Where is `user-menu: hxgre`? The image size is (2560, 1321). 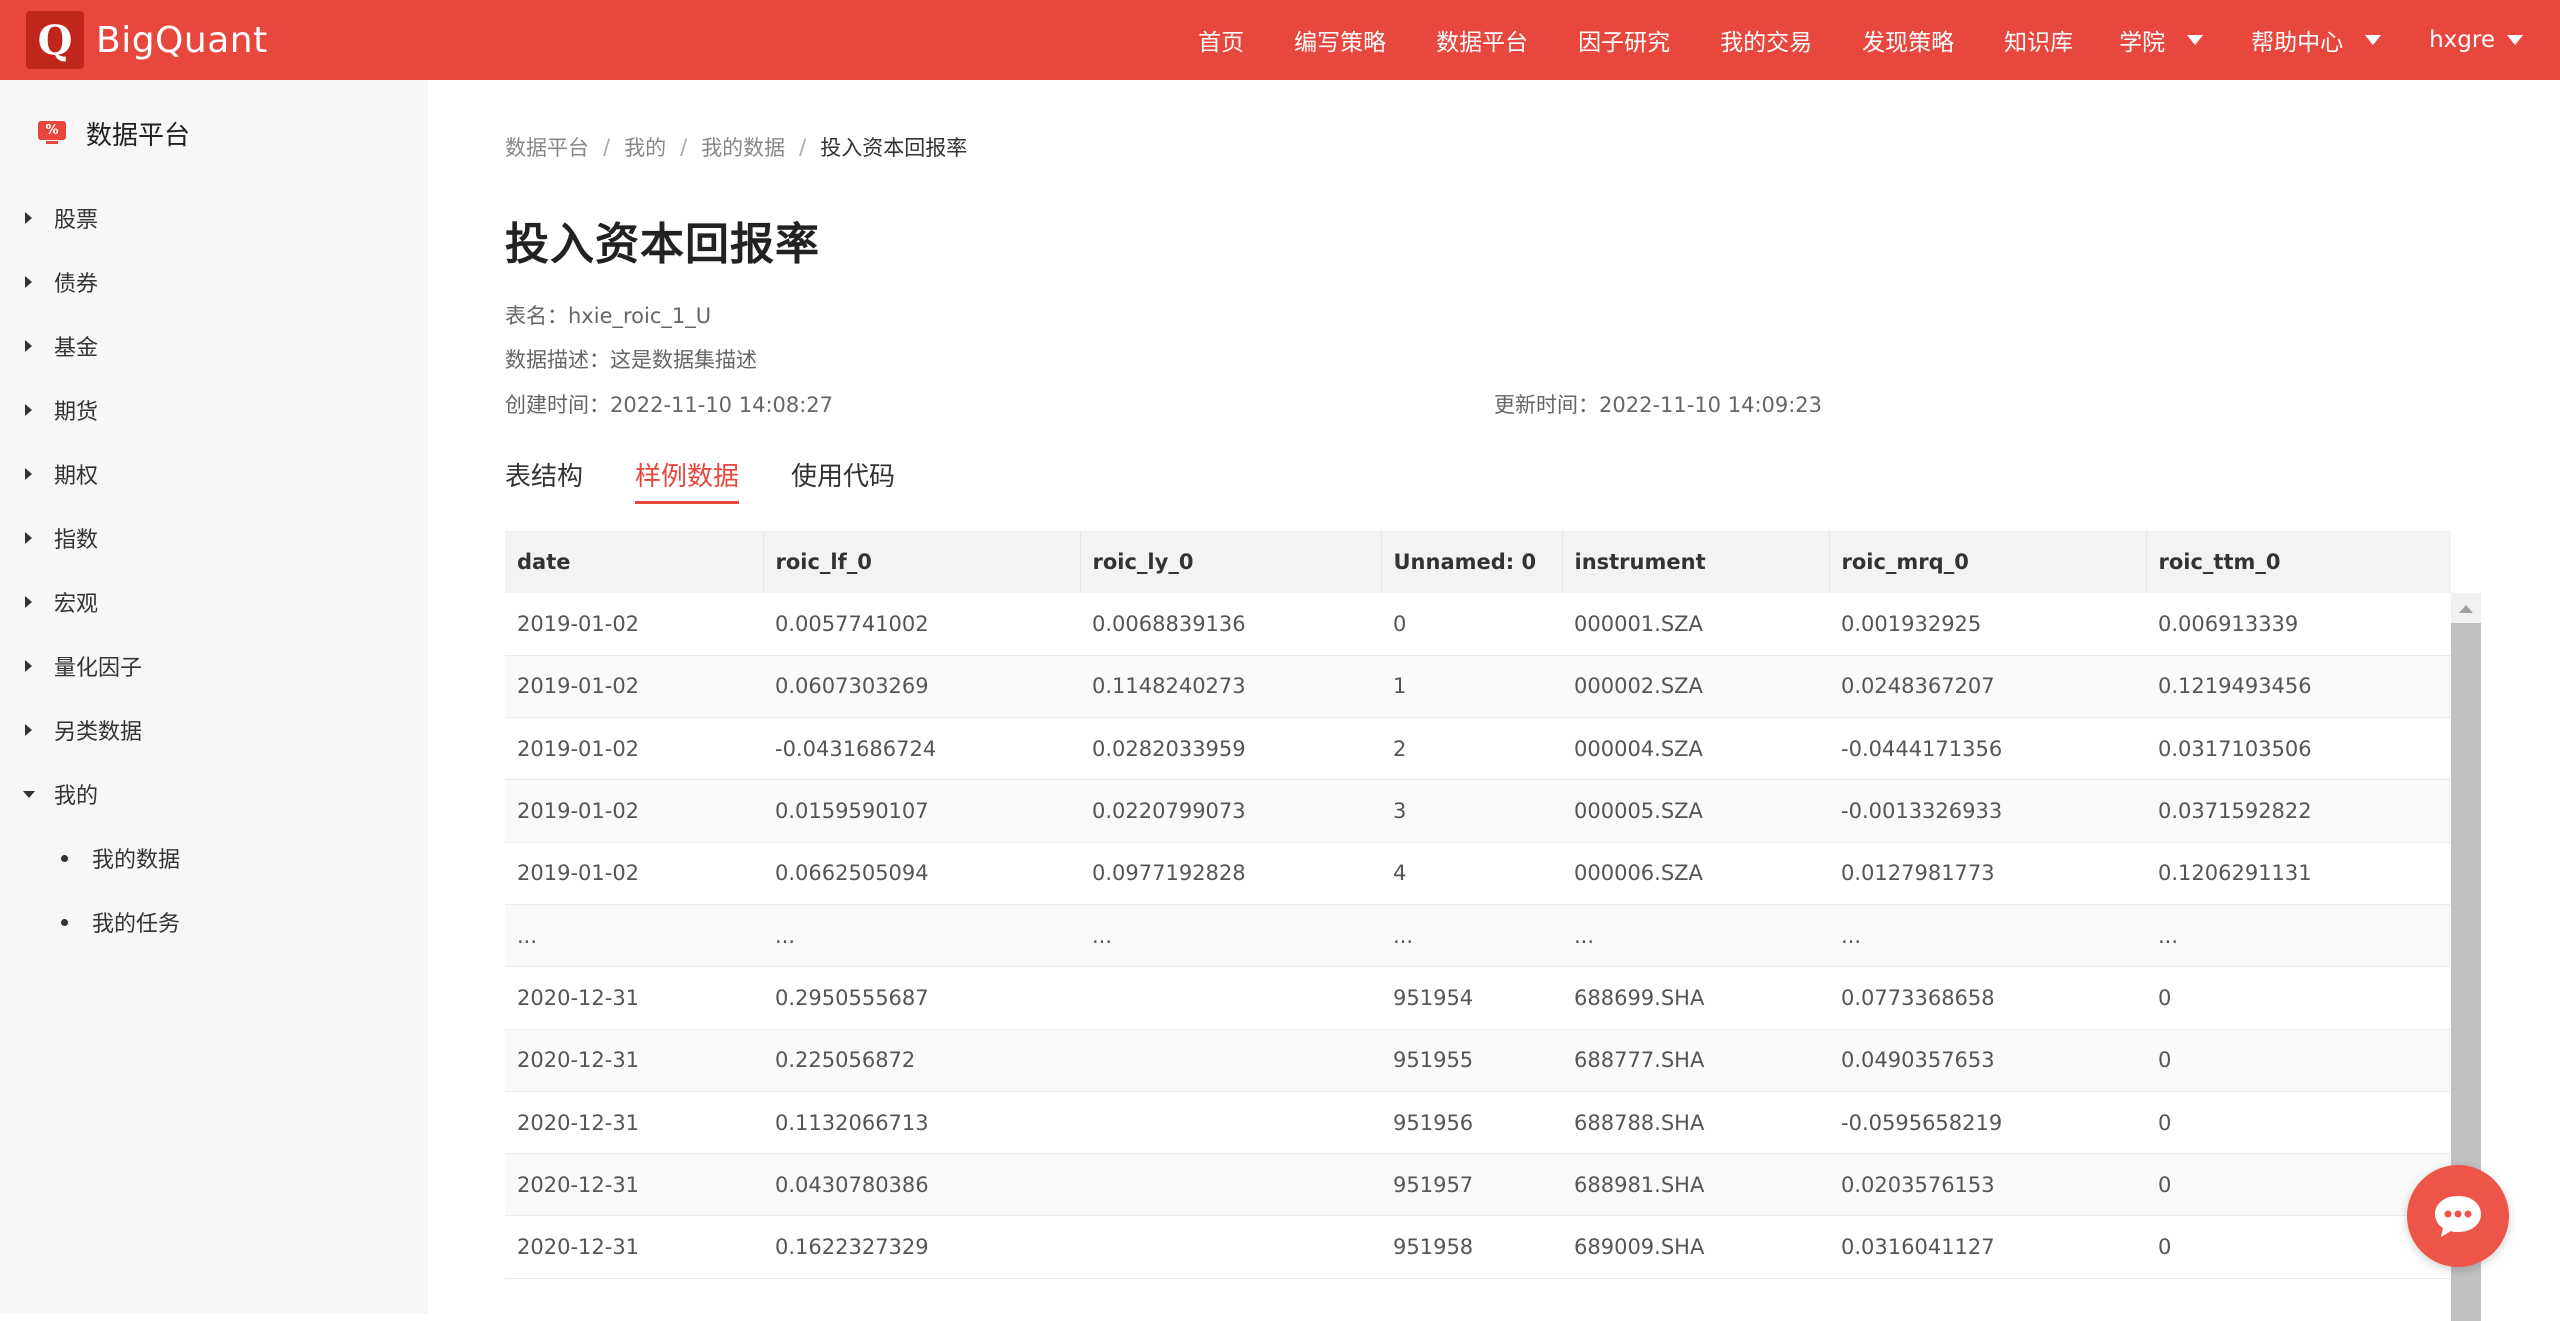 user-menu: hxgre is located at coordinates (2476, 40).